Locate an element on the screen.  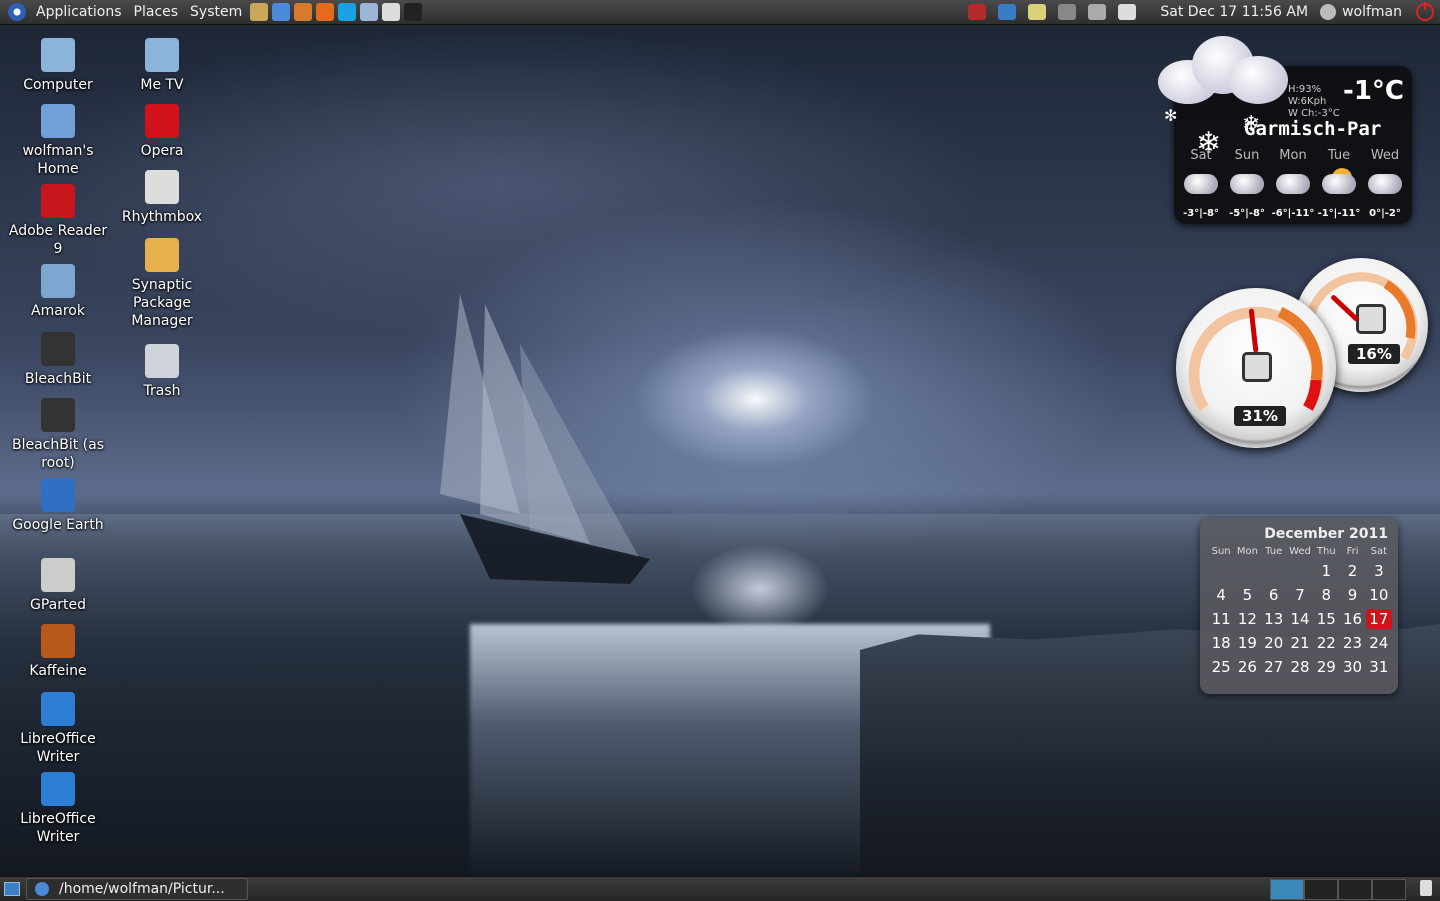
desktop-icon-adobe-reader: Adobe Reader 9 is located at coordinates (58, 221).